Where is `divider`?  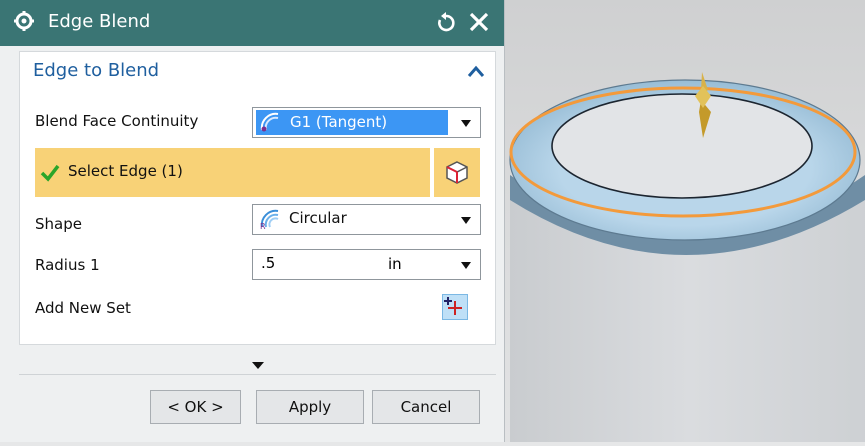 divider is located at coordinates (257, 374).